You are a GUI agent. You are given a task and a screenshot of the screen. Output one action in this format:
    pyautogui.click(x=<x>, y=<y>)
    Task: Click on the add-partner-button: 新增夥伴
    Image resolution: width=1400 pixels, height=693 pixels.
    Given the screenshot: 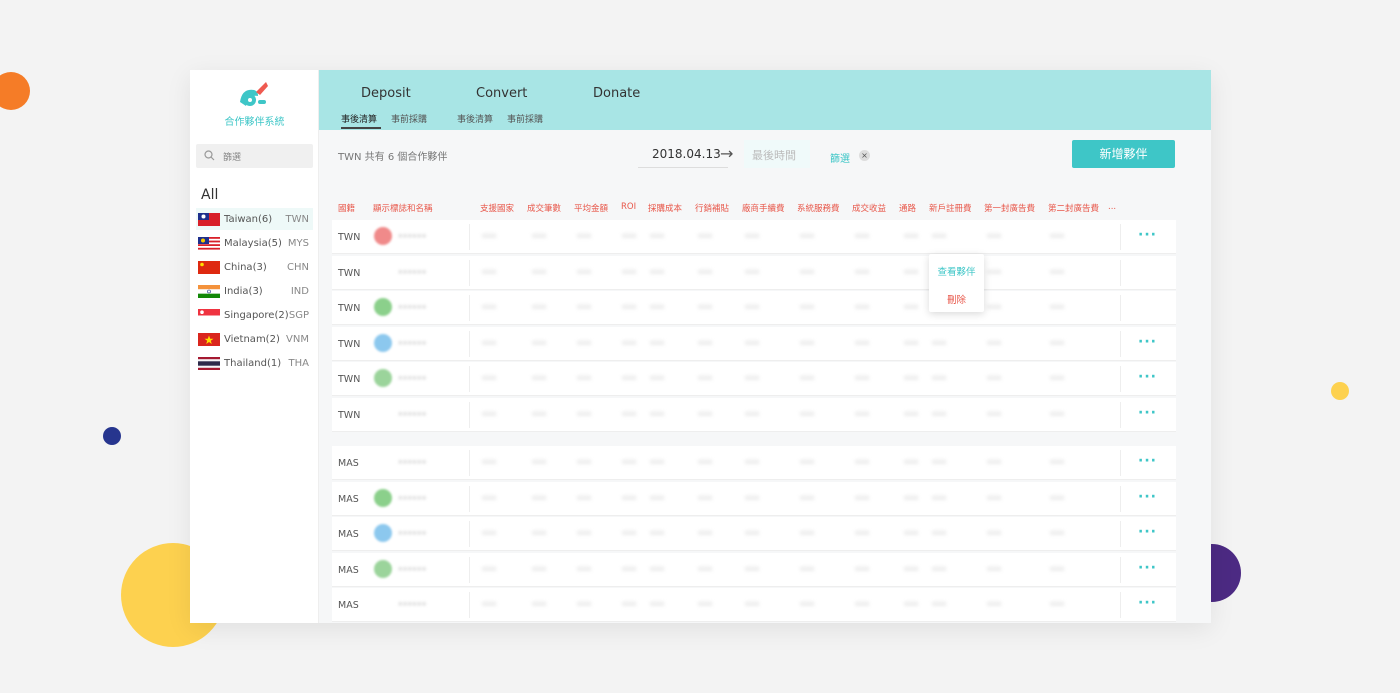 What is the action you would take?
    pyautogui.click(x=1123, y=154)
    